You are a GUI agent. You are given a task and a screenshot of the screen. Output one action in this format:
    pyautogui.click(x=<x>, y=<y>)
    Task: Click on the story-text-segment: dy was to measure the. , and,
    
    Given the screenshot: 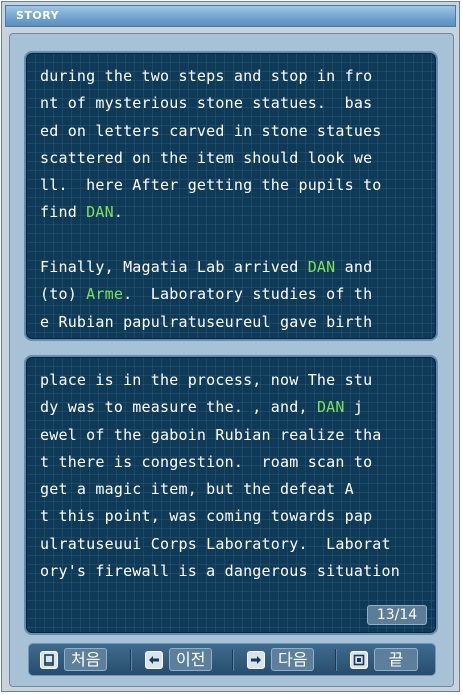 What is the action you would take?
    pyautogui.click(x=178, y=407)
    